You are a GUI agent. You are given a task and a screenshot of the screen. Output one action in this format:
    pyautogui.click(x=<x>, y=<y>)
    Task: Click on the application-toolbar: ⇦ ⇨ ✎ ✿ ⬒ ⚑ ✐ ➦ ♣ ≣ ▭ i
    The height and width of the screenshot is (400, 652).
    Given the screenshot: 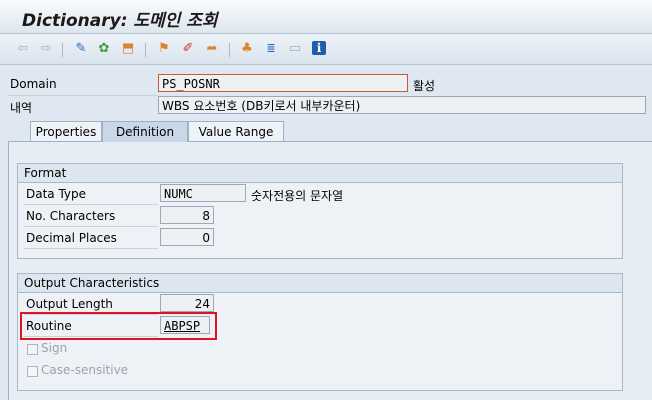 What is the action you would take?
    pyautogui.click(x=326, y=49)
    